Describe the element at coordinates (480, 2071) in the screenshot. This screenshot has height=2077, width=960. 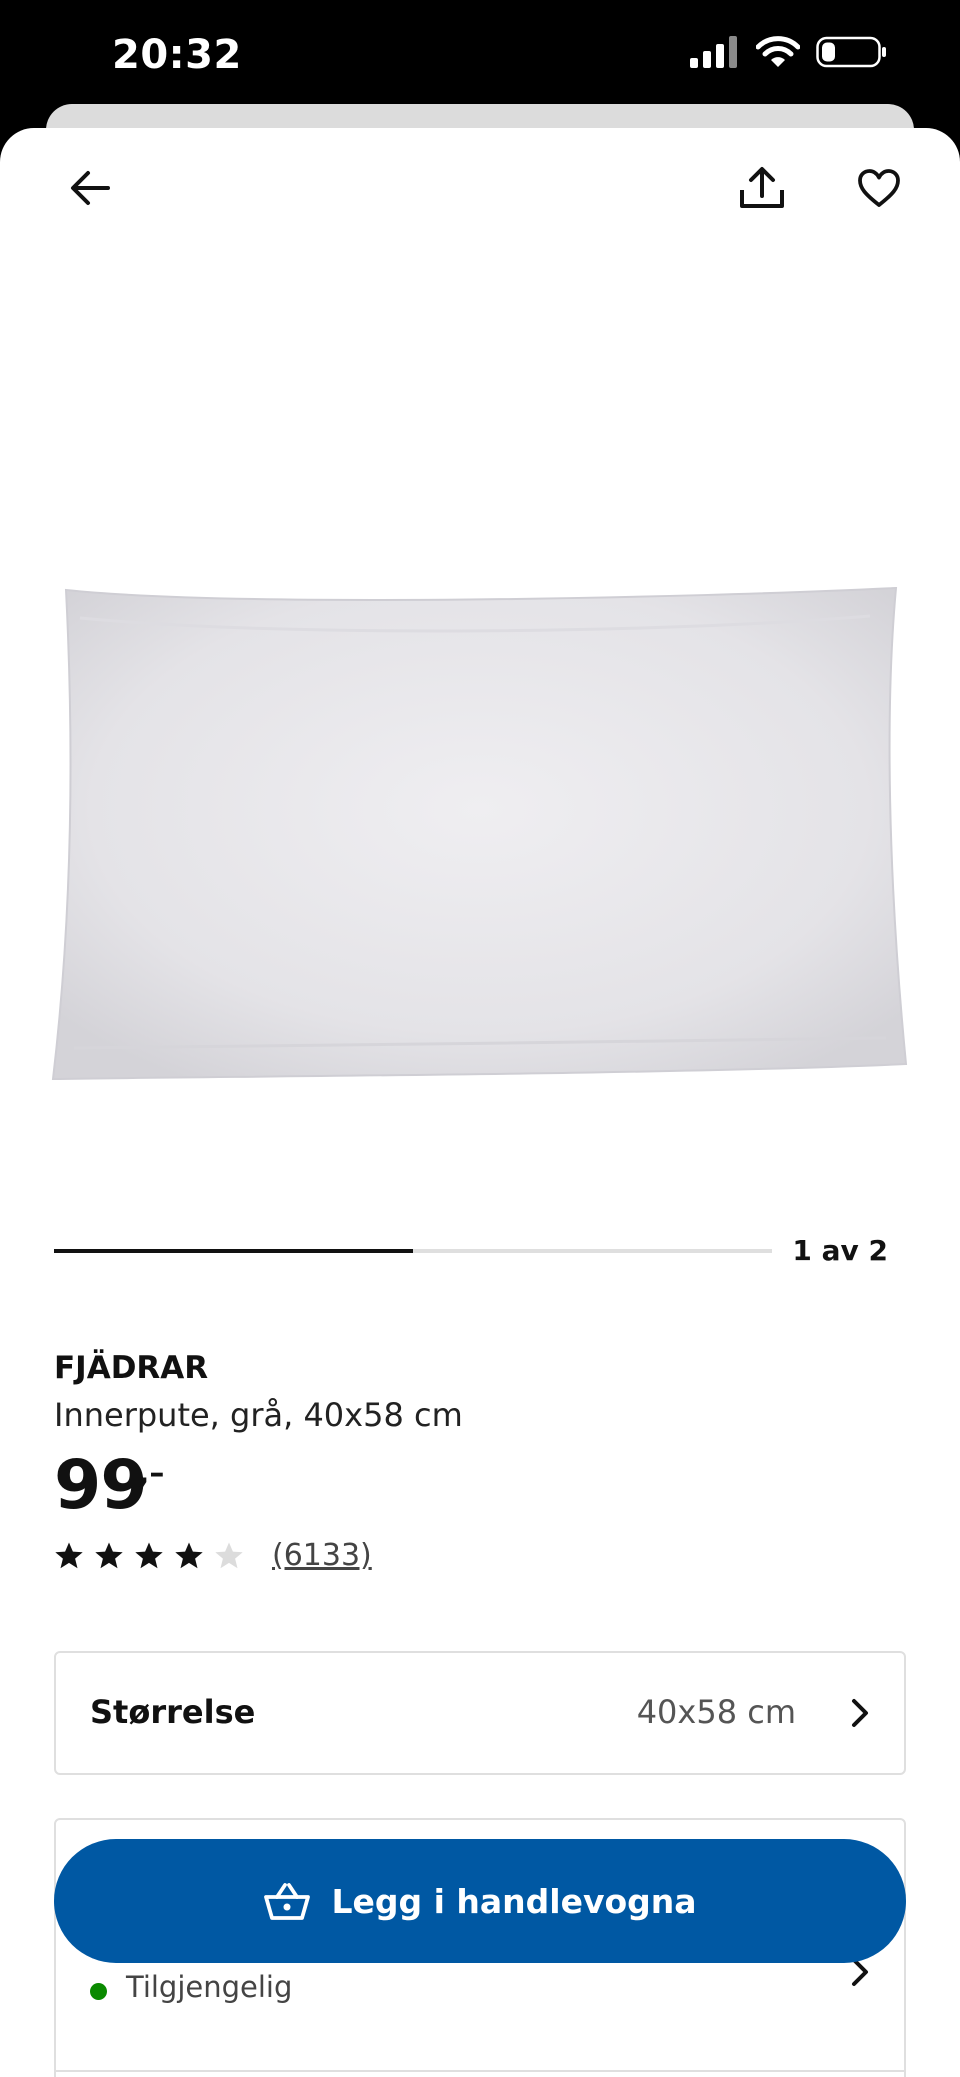
I see `divider` at that location.